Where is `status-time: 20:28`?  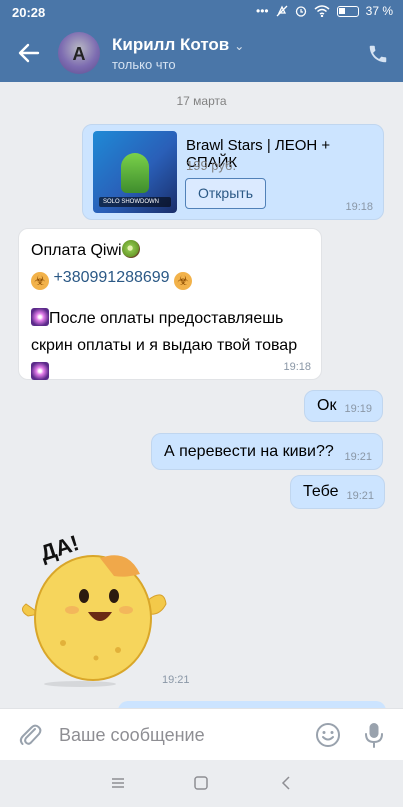
status-time: 20:28 is located at coordinates (29, 12).